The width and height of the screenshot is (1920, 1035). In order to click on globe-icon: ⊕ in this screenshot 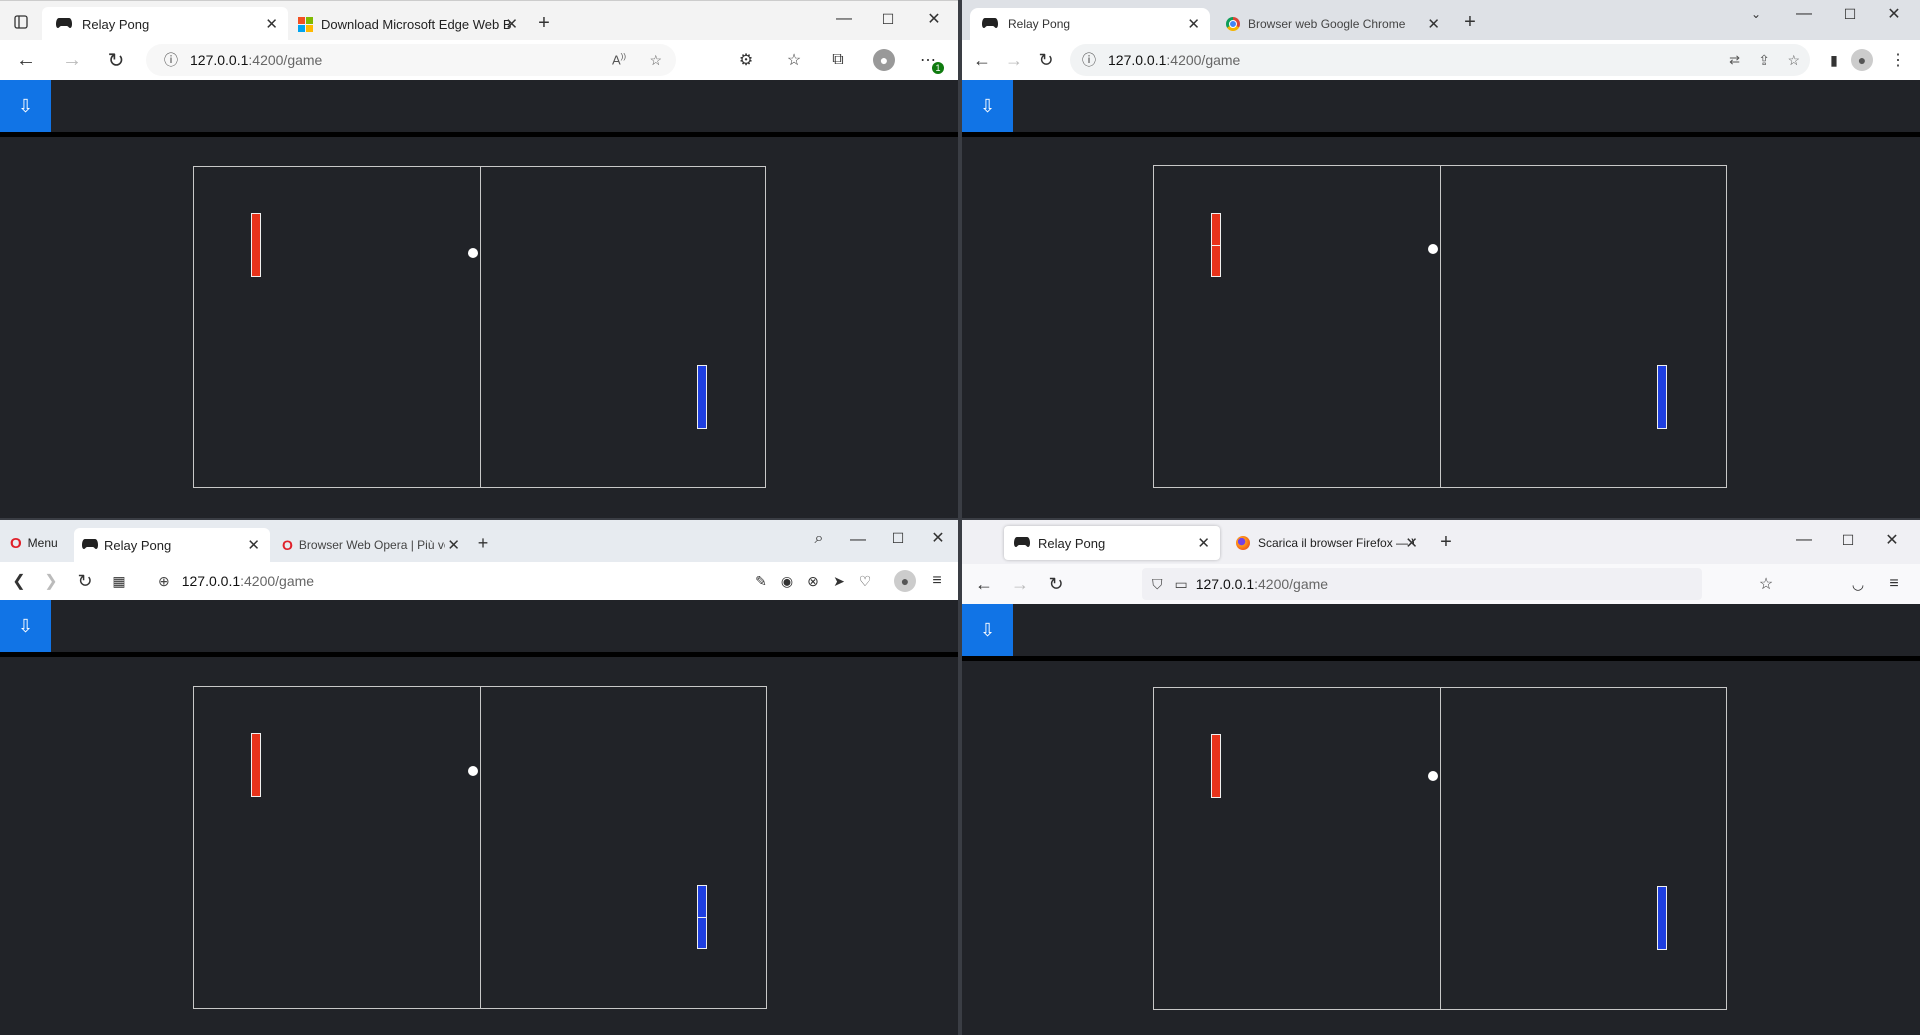, I will do `click(164, 580)`.